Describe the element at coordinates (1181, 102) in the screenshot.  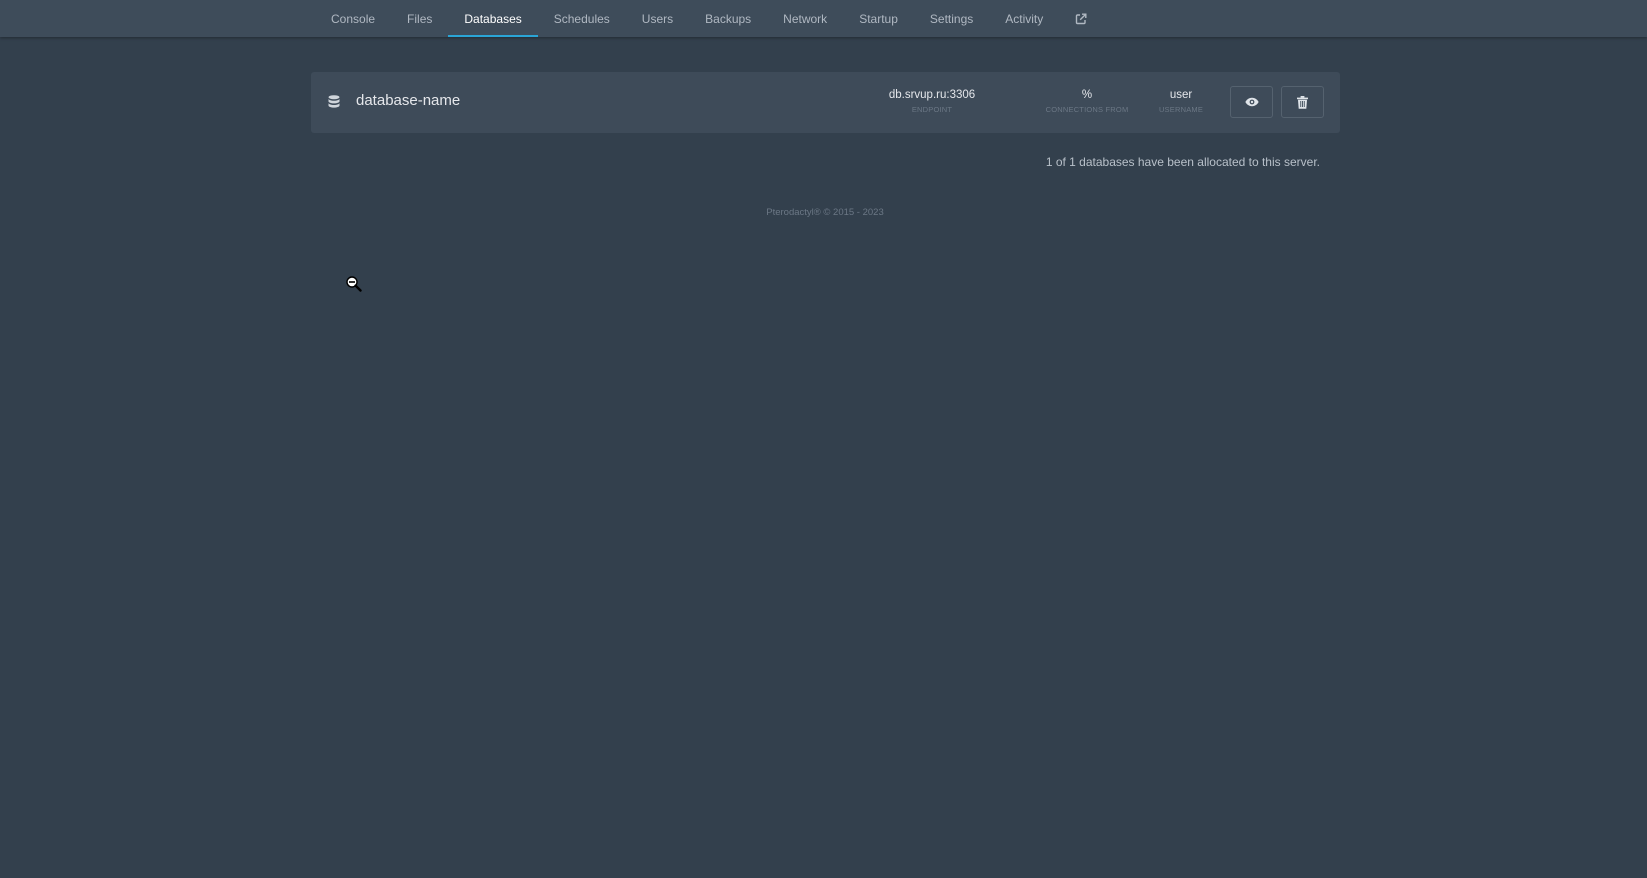
I see `username-stat: user USERNAME` at that location.